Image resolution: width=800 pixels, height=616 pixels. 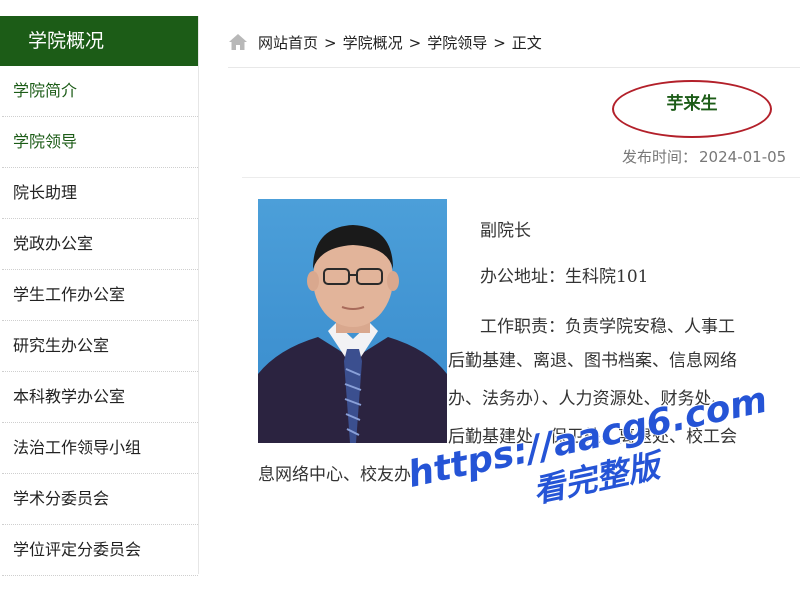 What do you see at coordinates (99, 41) in the screenshot?
I see `sidebar-title: 学院概况` at bounding box center [99, 41].